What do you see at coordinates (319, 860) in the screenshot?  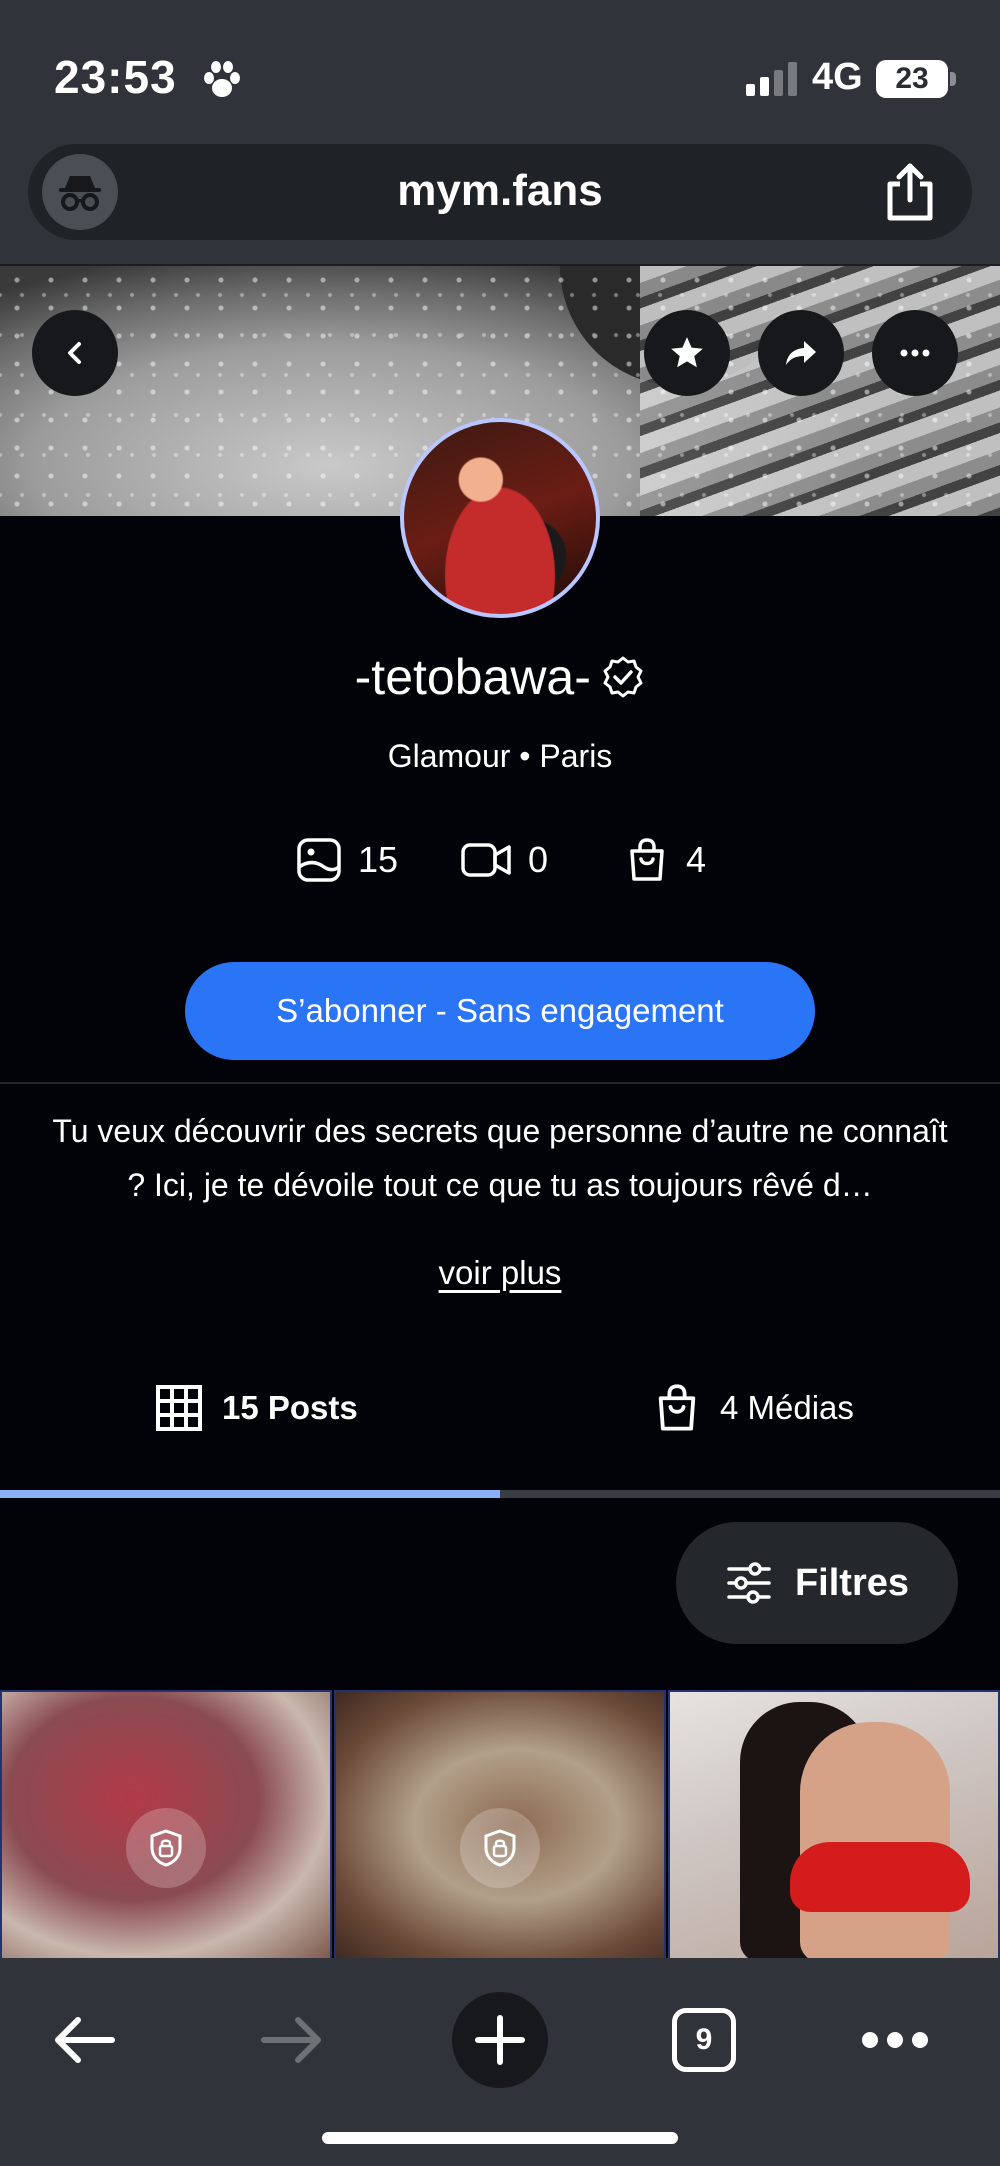 I see `image-icon` at bounding box center [319, 860].